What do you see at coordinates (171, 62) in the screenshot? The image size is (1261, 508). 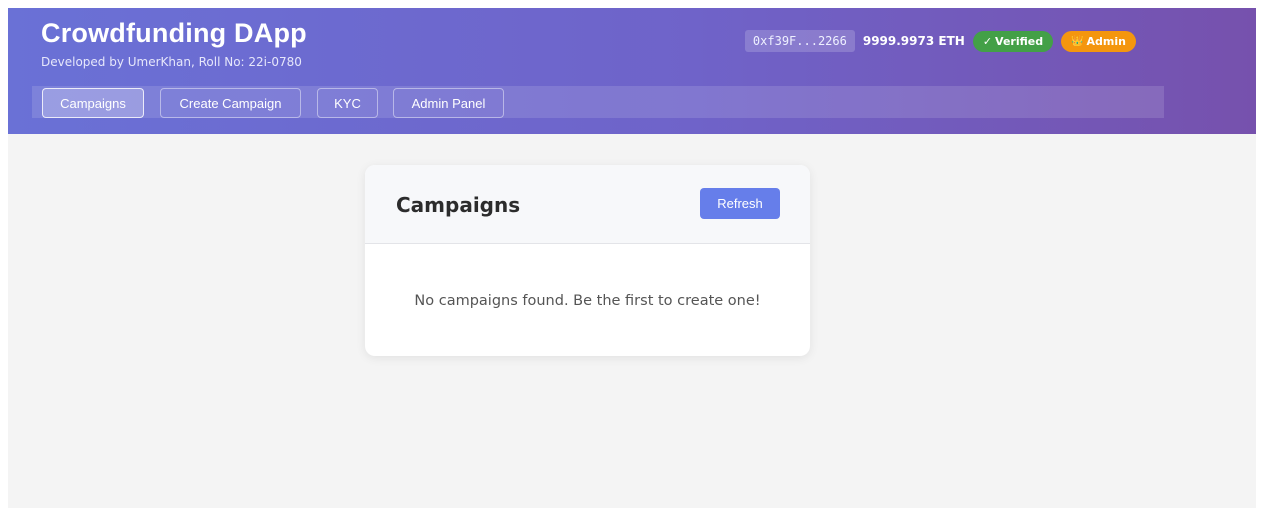 I see `app-subtitle: Developed by UmerKhan, Roll No: 22i-0780` at bounding box center [171, 62].